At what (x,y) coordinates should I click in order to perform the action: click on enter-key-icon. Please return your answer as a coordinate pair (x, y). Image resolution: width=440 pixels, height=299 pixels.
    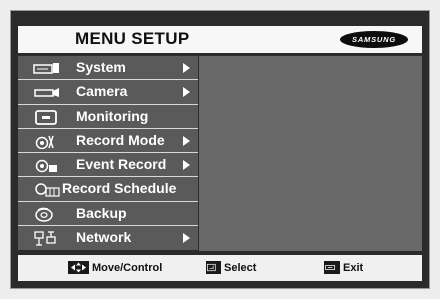
    Looking at the image, I should click on (213, 267).